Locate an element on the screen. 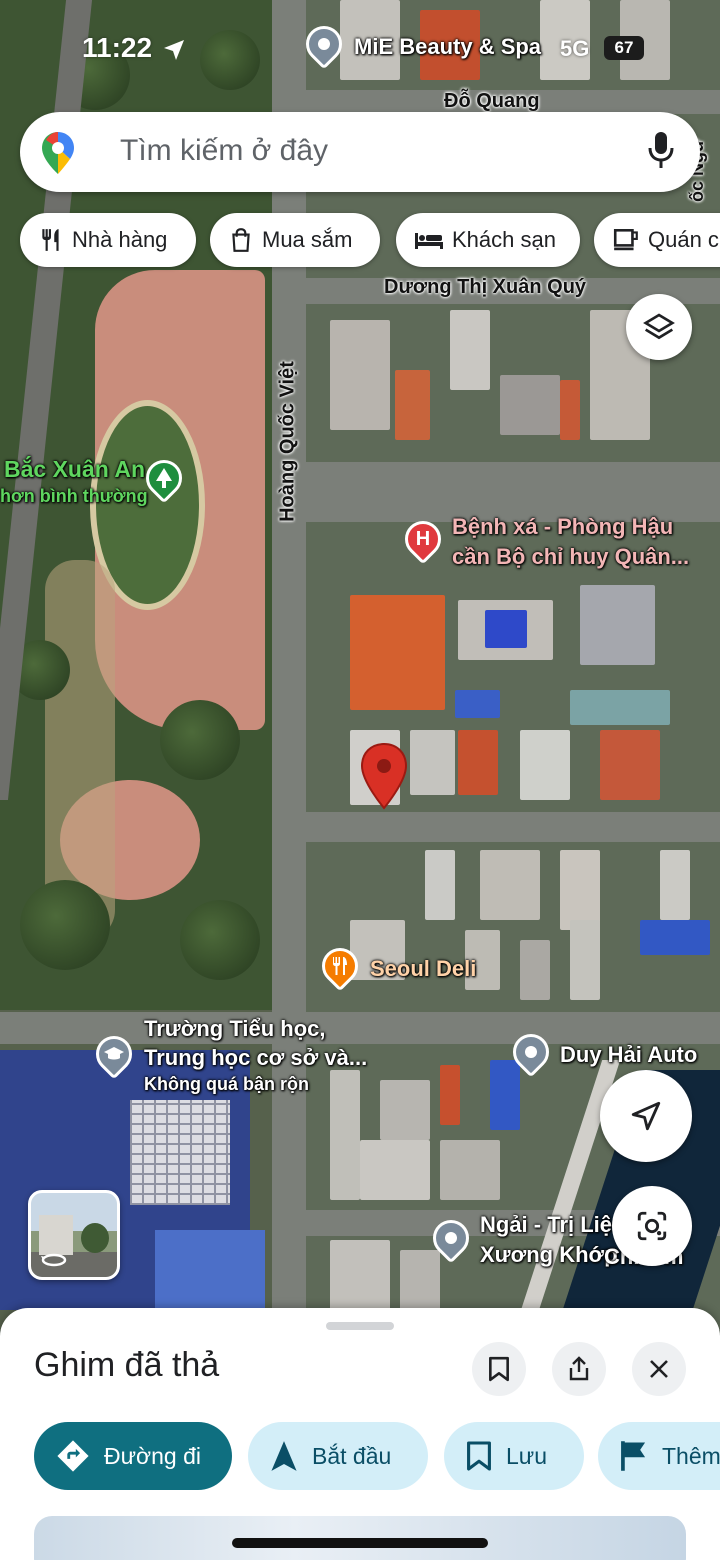  lens-search-button is located at coordinates (652, 1226).